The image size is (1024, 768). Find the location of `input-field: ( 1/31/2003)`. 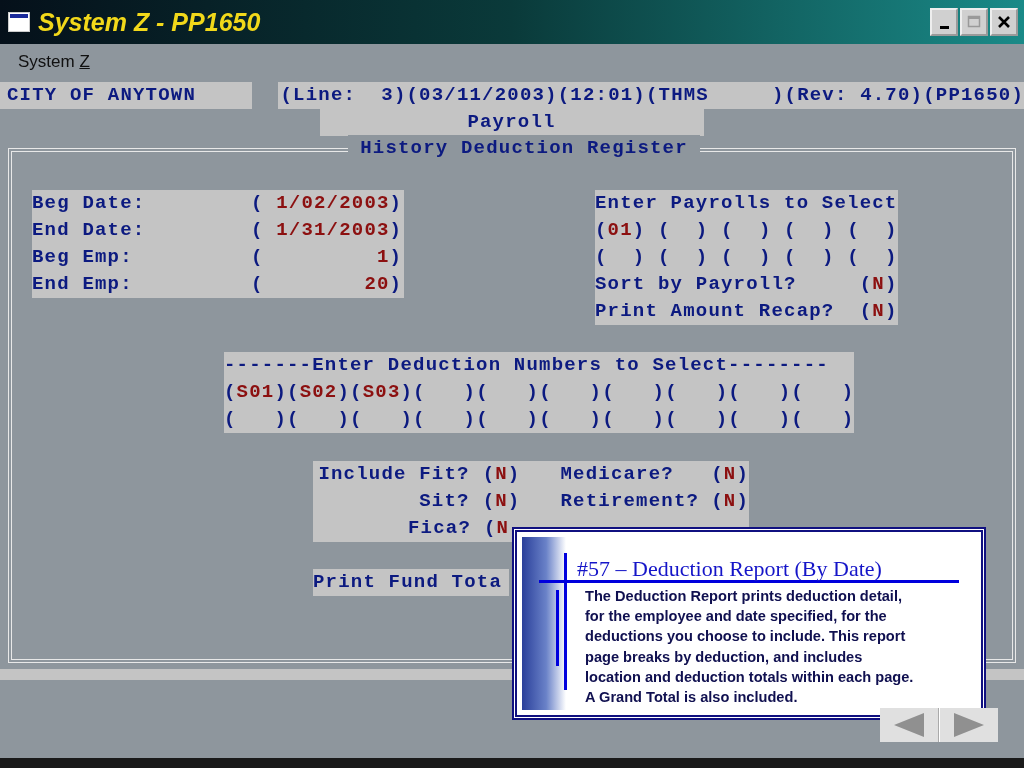

input-field: ( 1/31/2003) is located at coordinates (327, 230).